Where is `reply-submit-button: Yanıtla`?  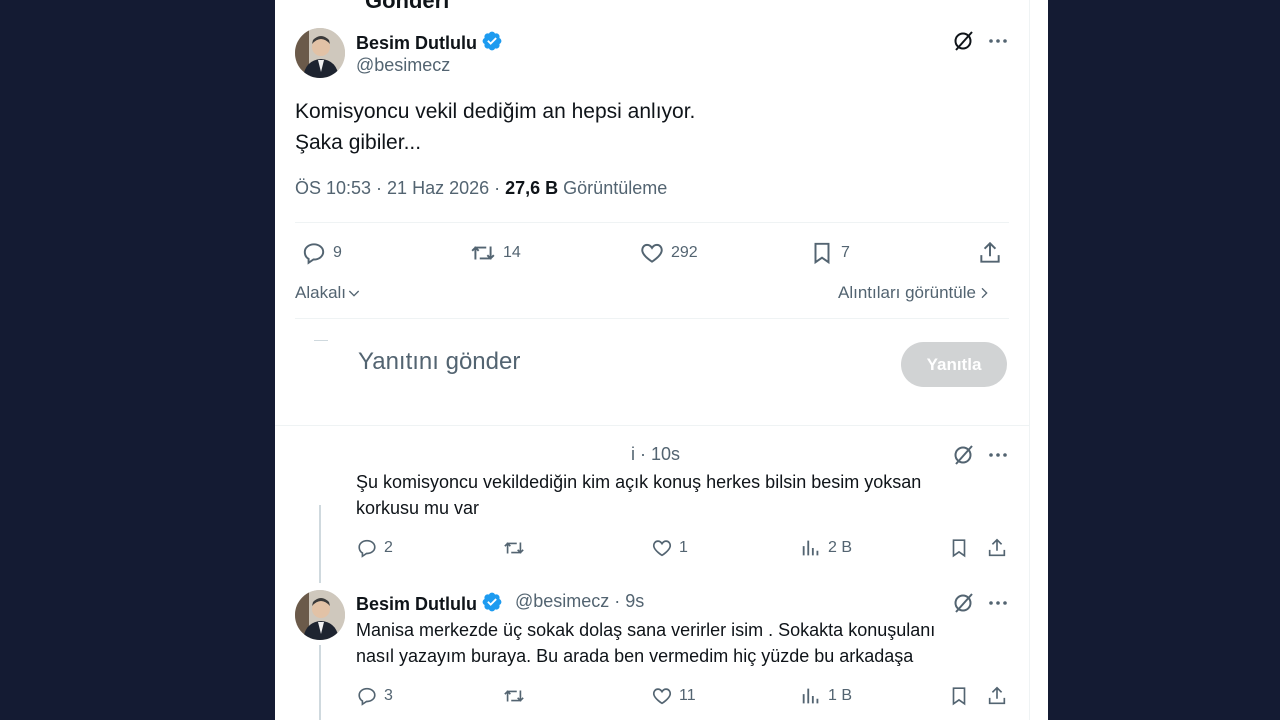 reply-submit-button: Yanıtla is located at coordinates (954, 364).